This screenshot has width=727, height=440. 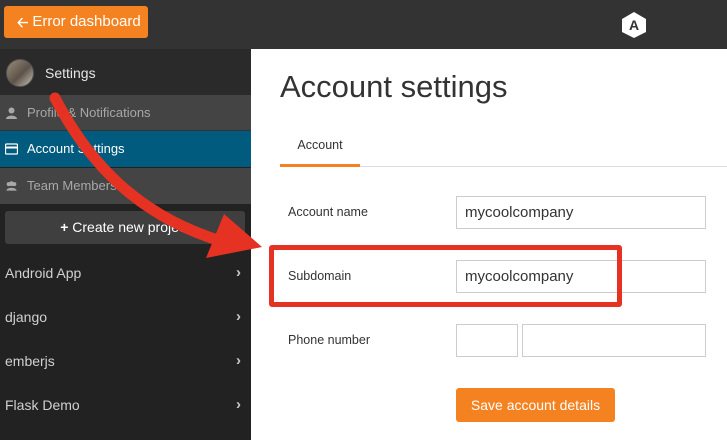 I want to click on phone-country-code-input, so click(x=487, y=340).